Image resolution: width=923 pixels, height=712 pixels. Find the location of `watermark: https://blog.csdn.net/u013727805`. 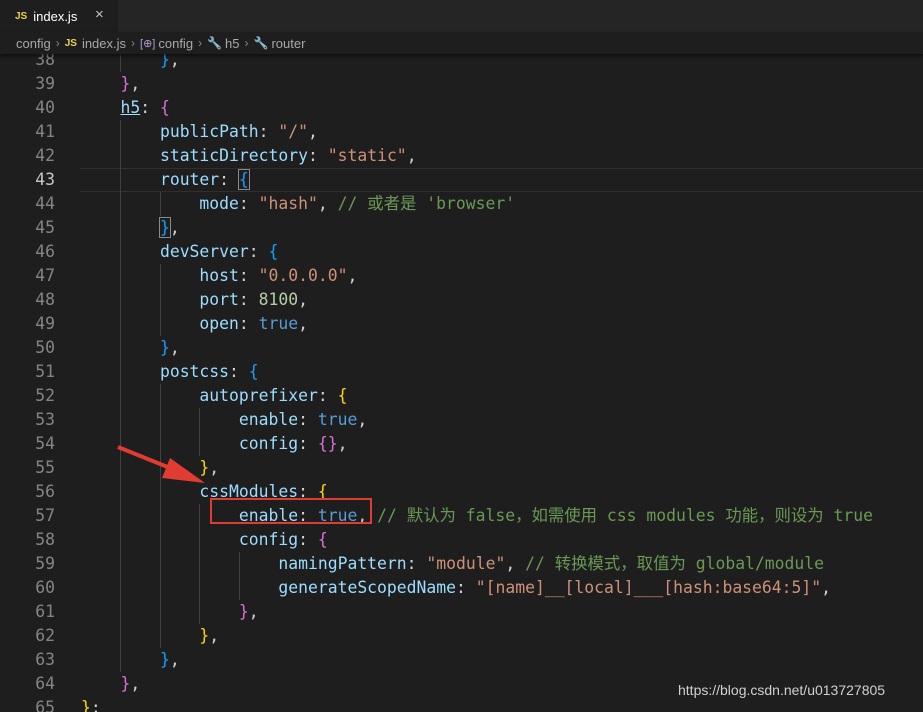

watermark: https://blog.csdn.net/u013727805 is located at coordinates (782, 690).